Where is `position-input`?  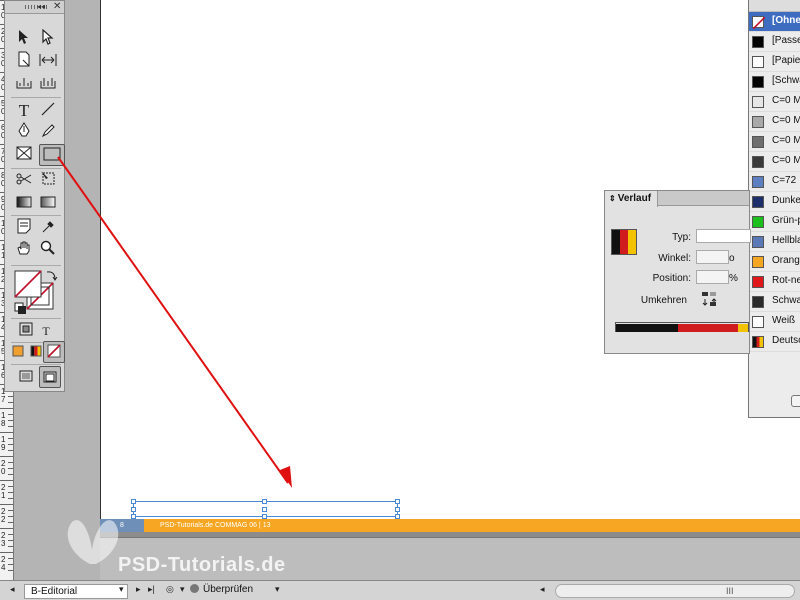
position-input is located at coordinates (712, 277).